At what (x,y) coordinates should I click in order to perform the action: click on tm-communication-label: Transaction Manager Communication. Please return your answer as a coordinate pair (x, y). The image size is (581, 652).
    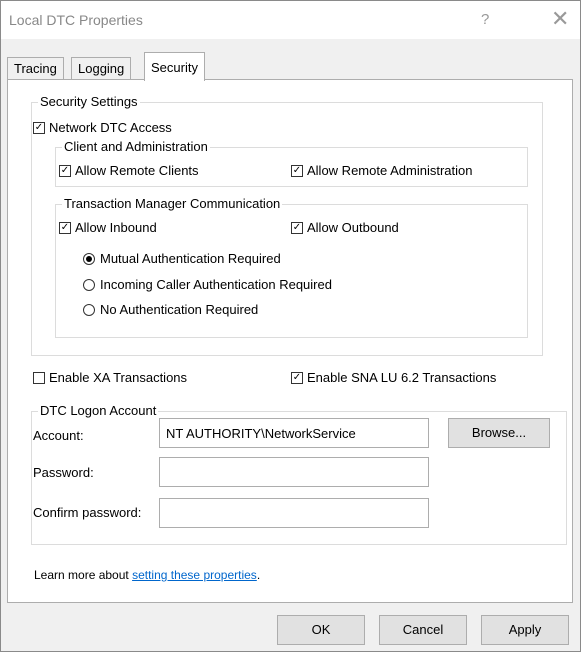
    Looking at the image, I should click on (172, 203).